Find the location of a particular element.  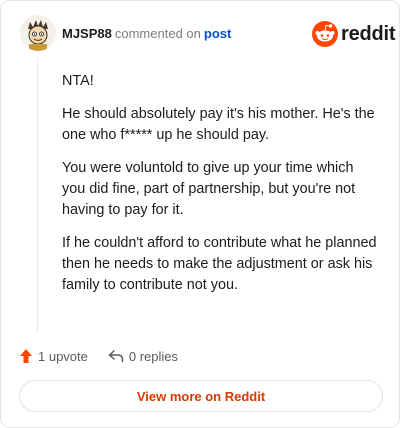

avatar-image-icon is located at coordinates (38, 33).